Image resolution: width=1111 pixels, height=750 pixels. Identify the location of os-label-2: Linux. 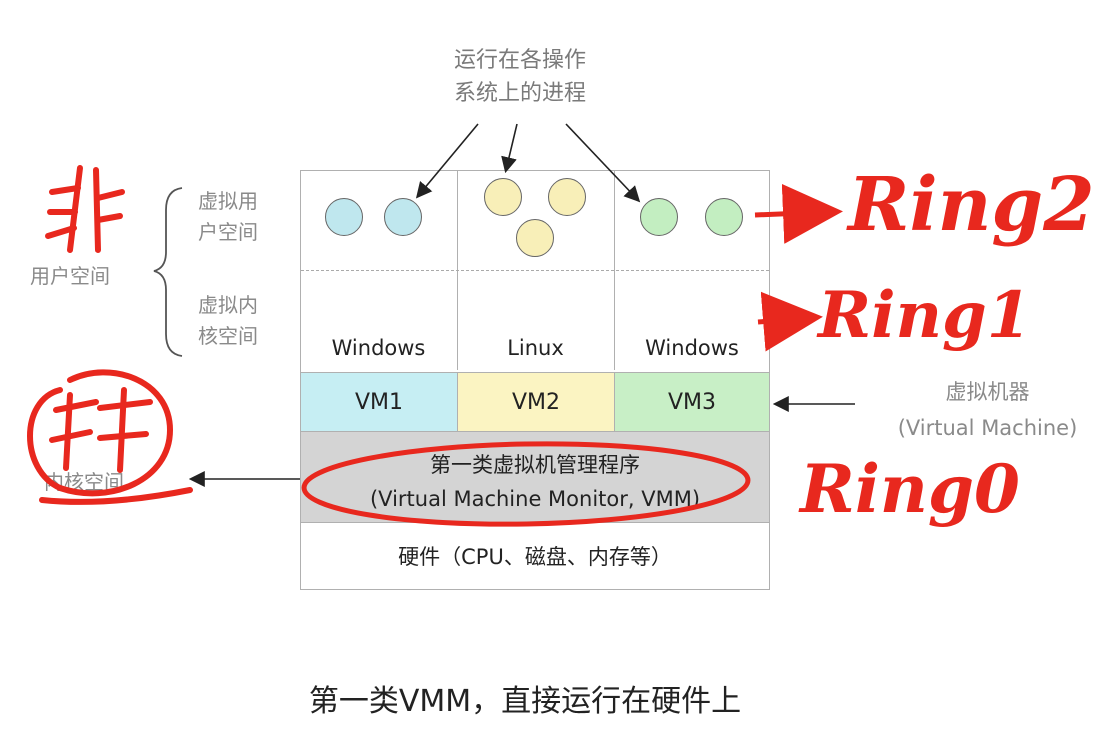
(535, 348).